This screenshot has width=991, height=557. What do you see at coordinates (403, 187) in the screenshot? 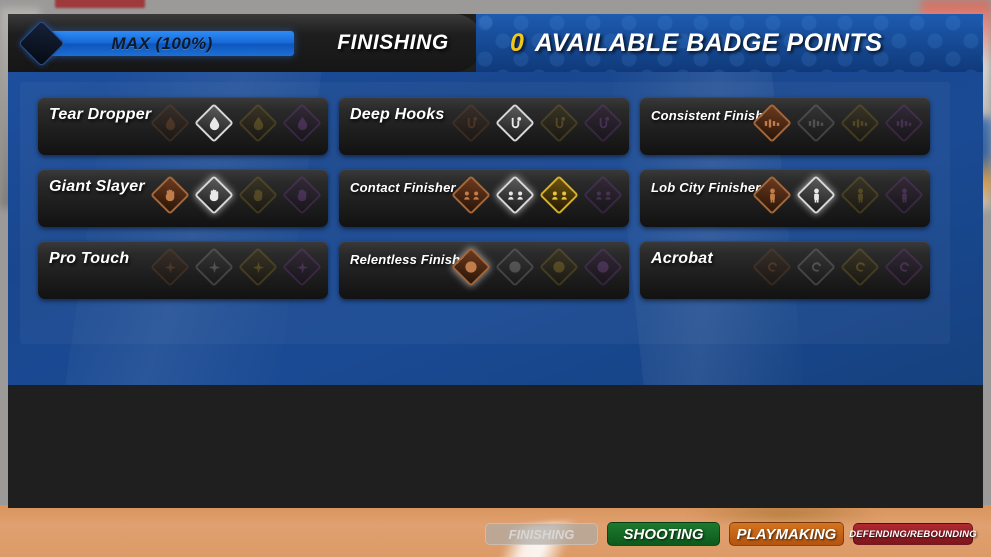
I see `badge-name: Contact Finisher` at bounding box center [403, 187].